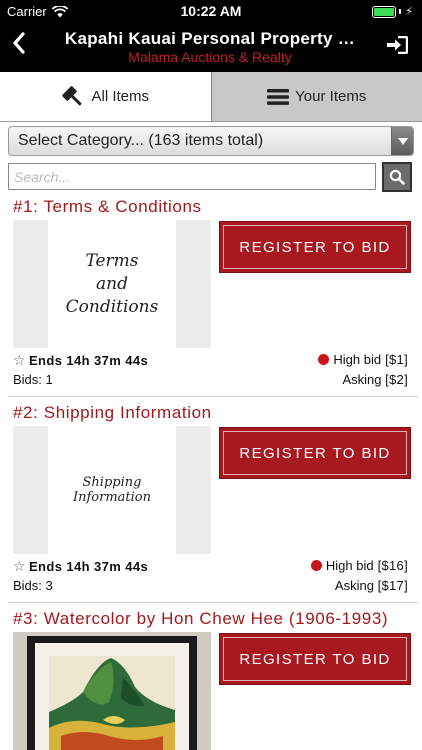 This screenshot has height=750, width=422. Describe the element at coordinates (192, 176) in the screenshot. I see `search-input` at that location.